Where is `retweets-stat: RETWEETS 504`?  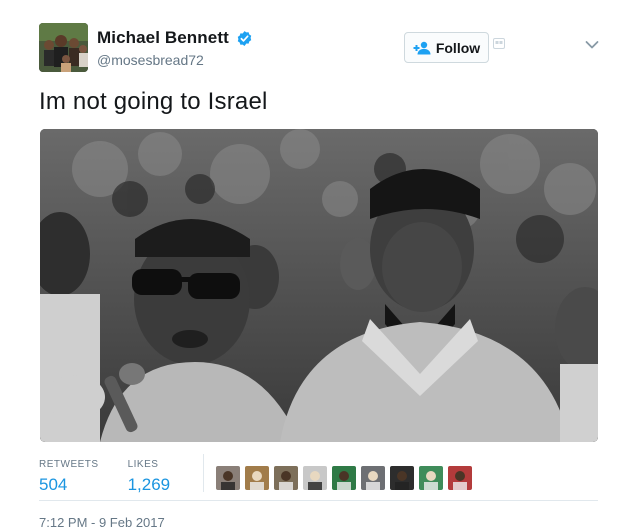
retweets-stat: RETWEETS 504 is located at coordinates (69, 477).